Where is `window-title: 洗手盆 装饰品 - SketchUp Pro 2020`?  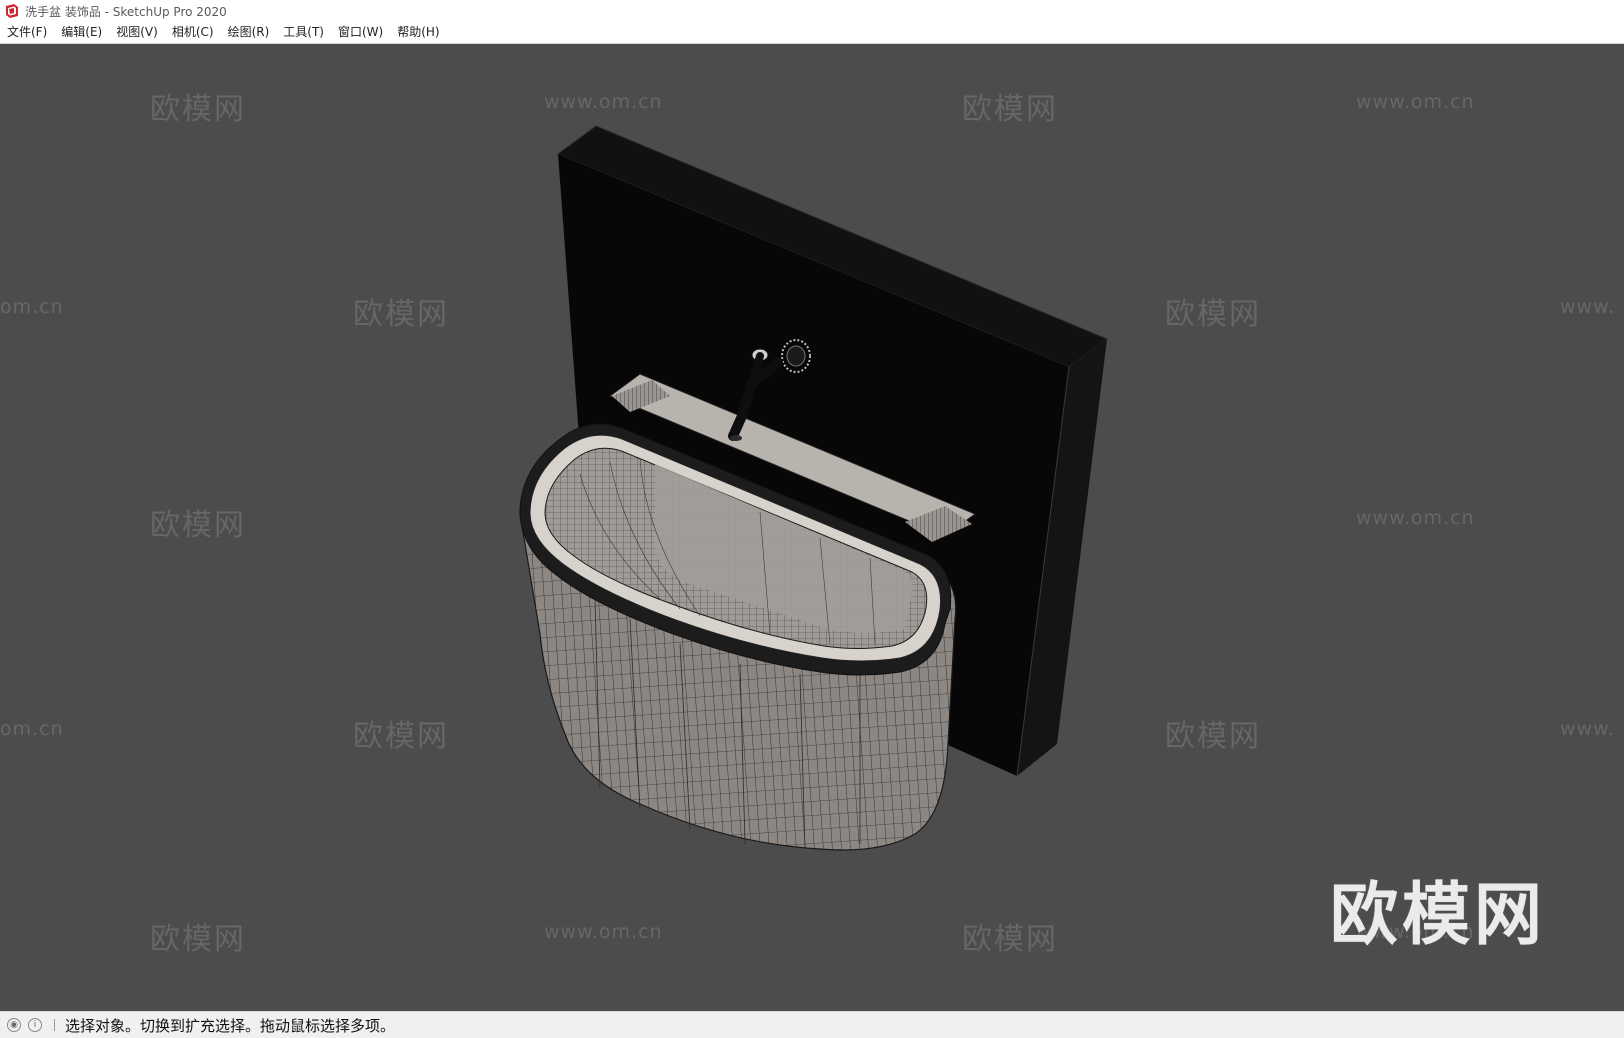
window-title: 洗手盆 装饰品 - SketchUp Pro 2020 is located at coordinates (126, 11).